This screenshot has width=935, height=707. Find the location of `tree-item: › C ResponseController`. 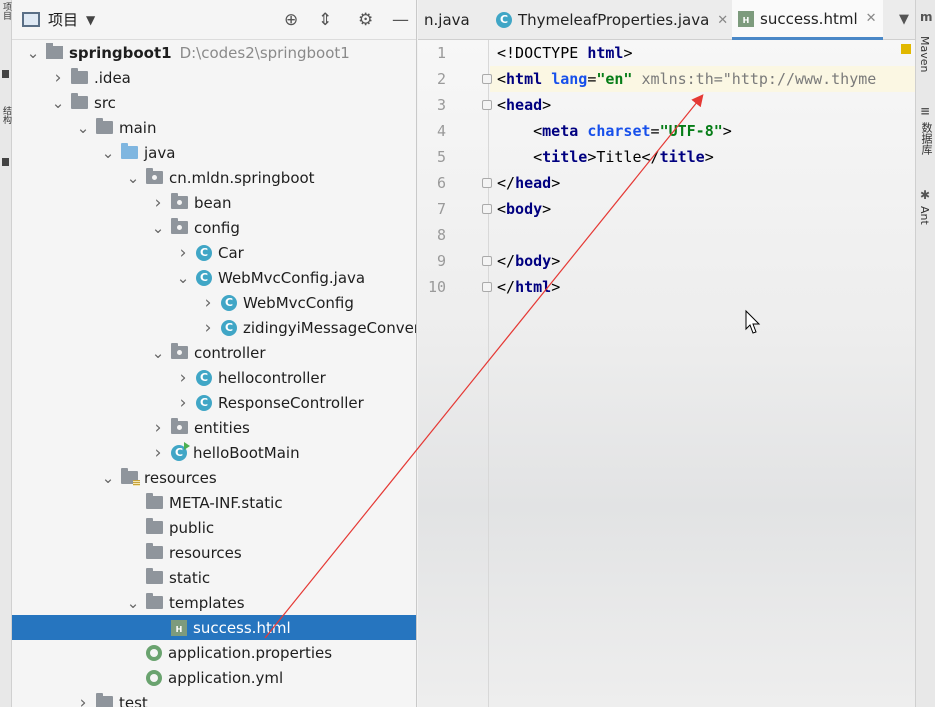

tree-item: › C ResponseController is located at coordinates (214, 402).